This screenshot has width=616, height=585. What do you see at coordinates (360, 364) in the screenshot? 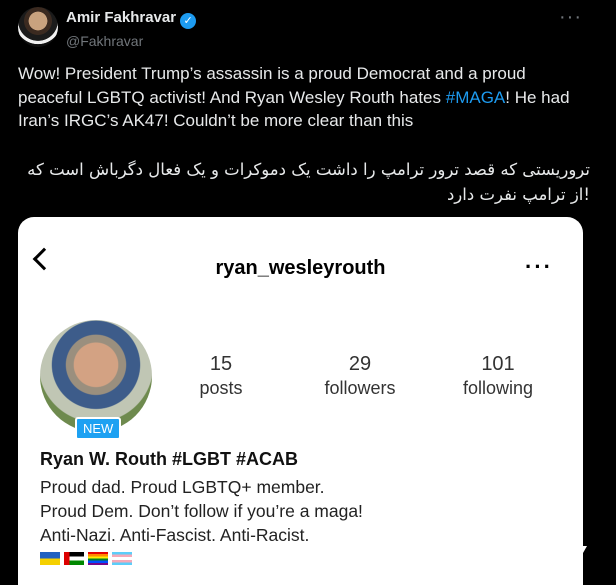
I see `ig-stat-followers-num: 29` at bounding box center [360, 364].